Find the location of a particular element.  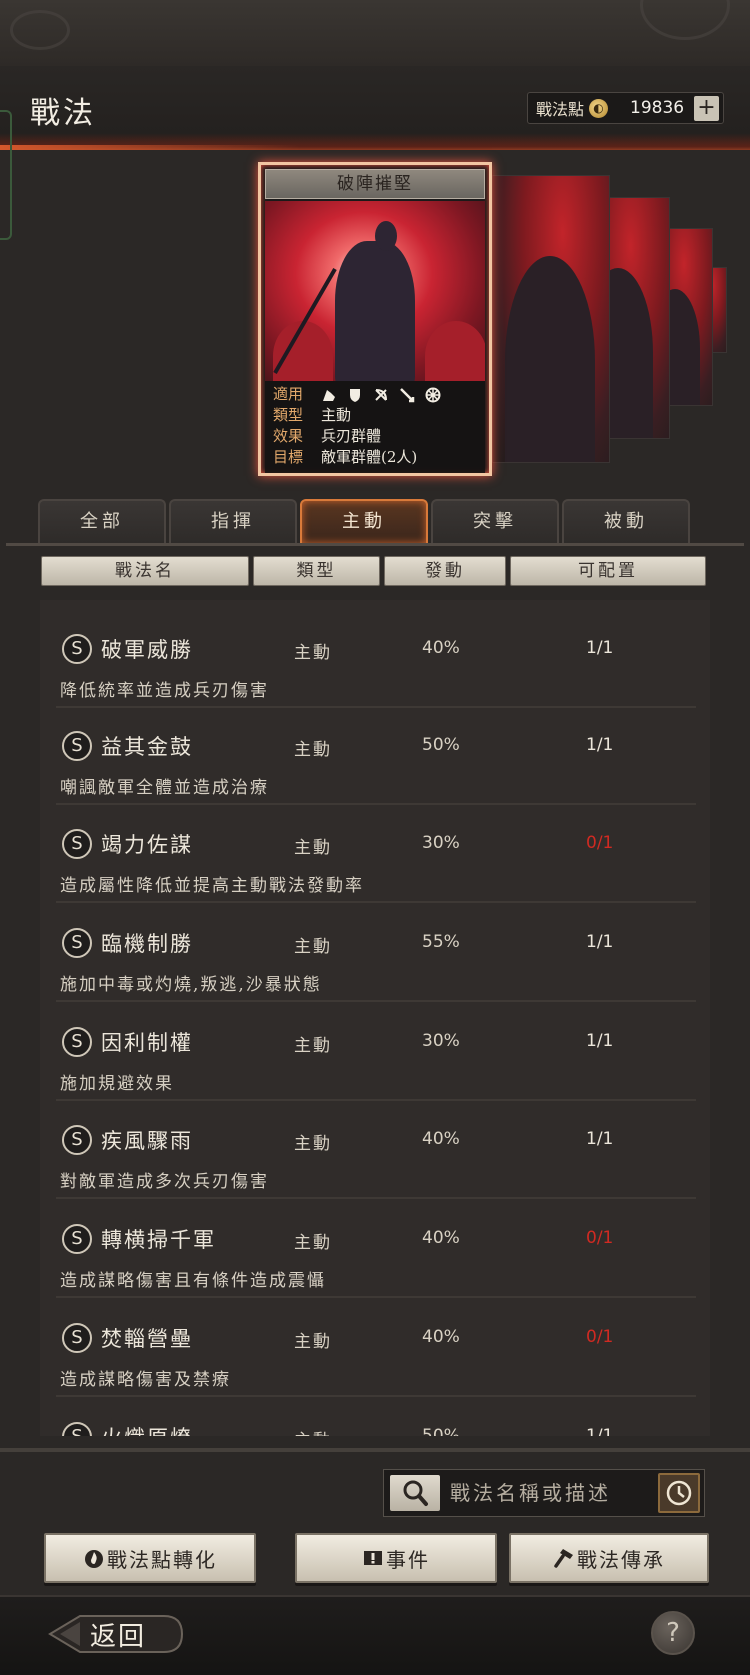

tactic-description: 對敵軍造成多次兵刃傷害 is located at coordinates (164, 1182).